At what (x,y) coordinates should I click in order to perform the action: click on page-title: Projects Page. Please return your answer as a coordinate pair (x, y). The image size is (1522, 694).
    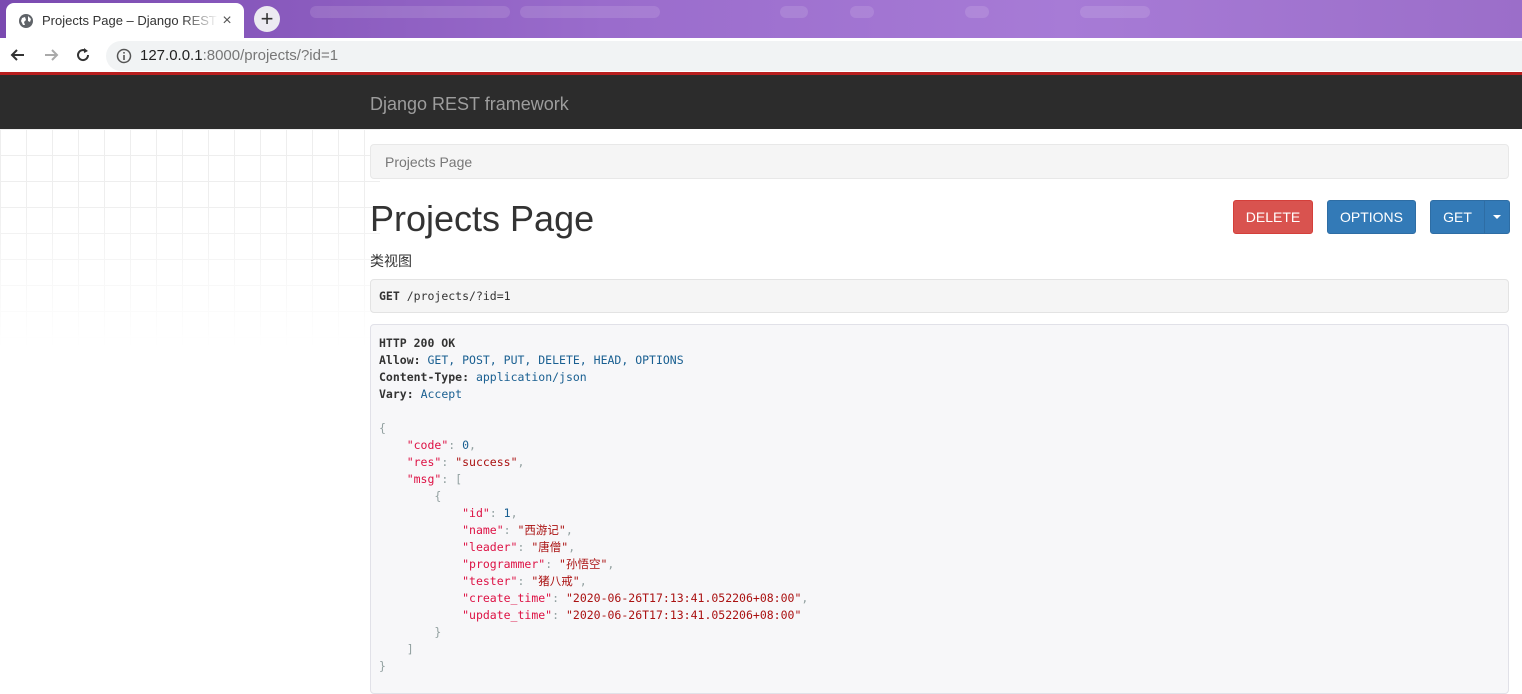
    Looking at the image, I should click on (482, 218).